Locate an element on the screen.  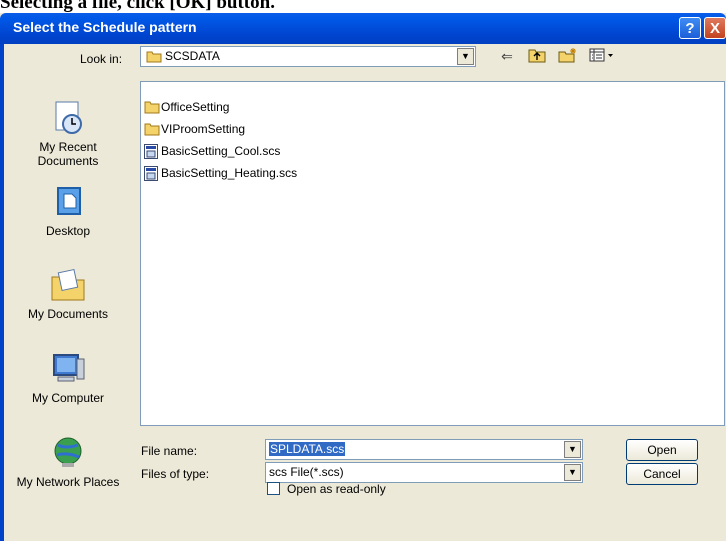
file-name-value: SPLDATA.scs is located at coordinates (307, 449).